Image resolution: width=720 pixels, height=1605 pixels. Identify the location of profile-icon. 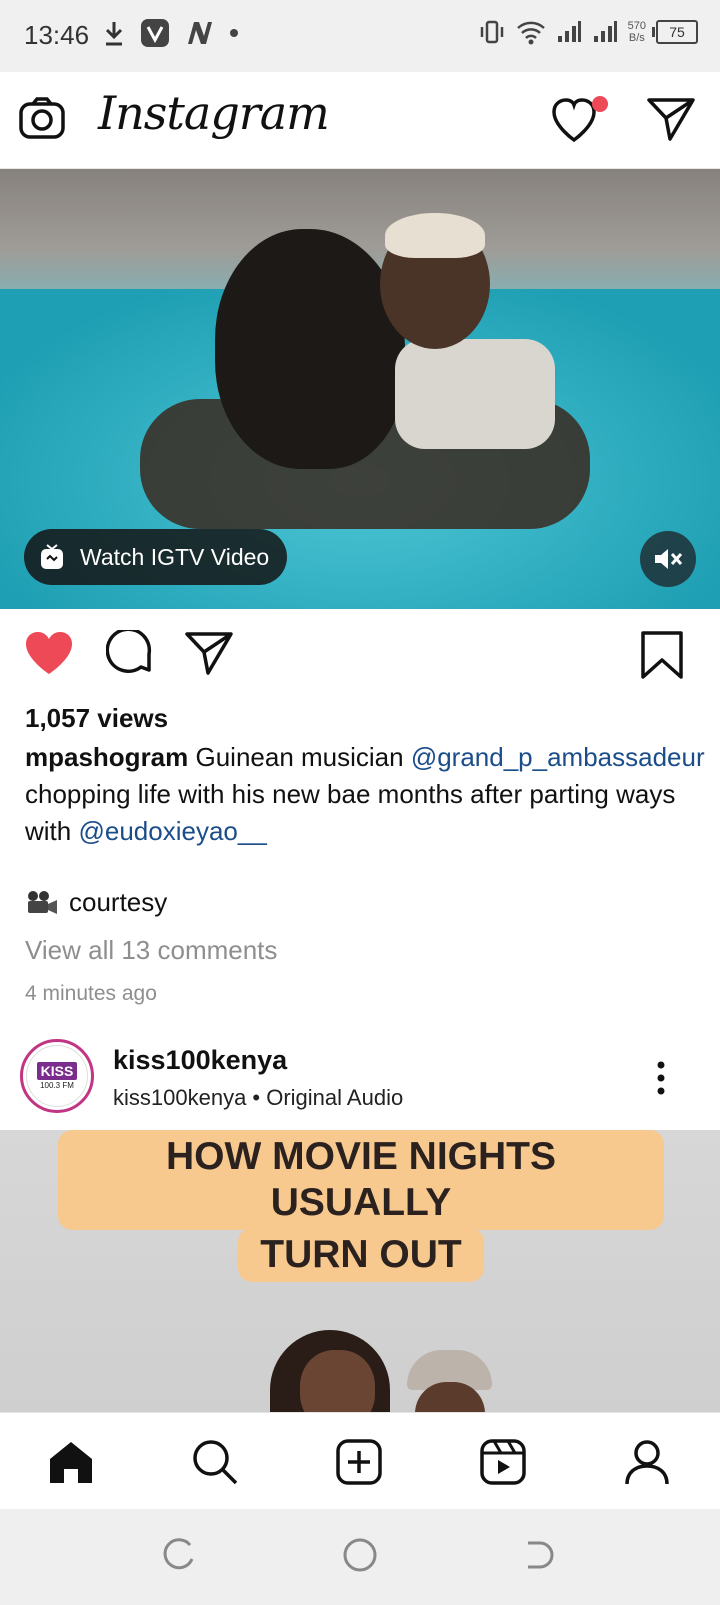
(647, 1462).